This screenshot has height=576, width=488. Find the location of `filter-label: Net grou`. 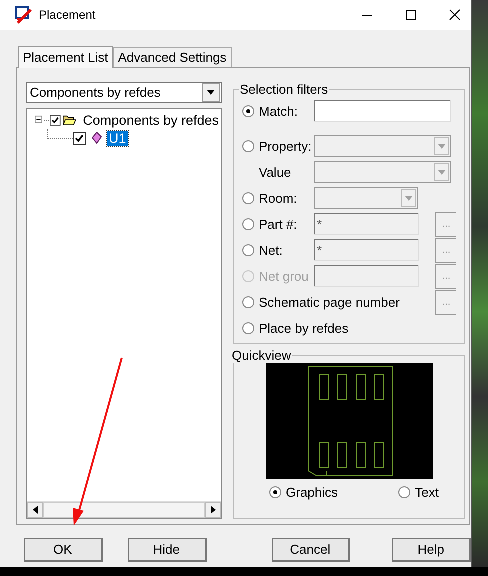

filter-label: Net grou is located at coordinates (284, 276).